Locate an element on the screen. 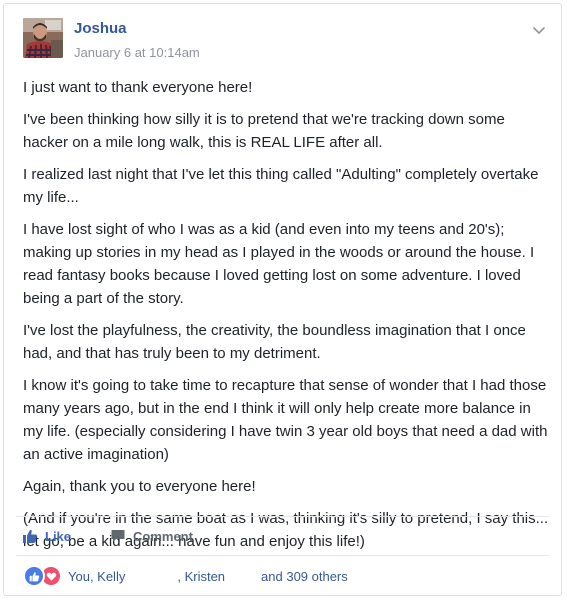 This screenshot has width=567, height=600. avatar-photo is located at coordinates (43, 38).